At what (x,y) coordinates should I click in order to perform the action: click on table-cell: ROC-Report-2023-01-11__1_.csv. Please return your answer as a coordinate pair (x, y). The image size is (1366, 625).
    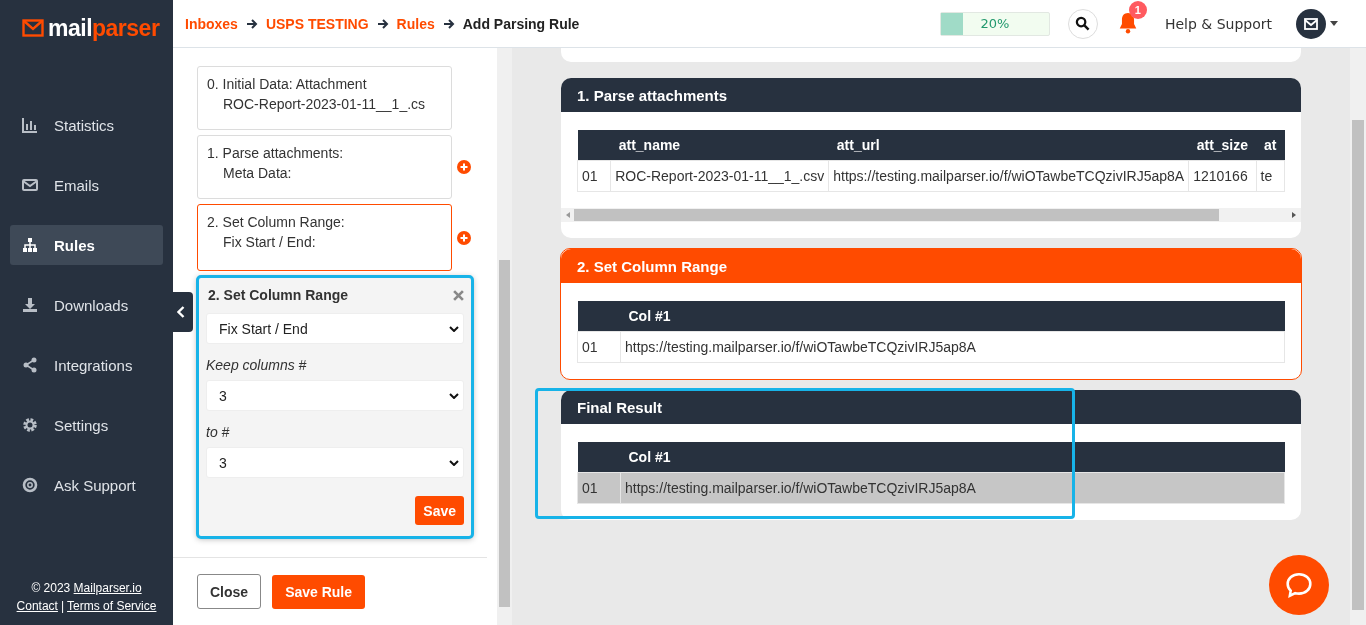
    Looking at the image, I should click on (719, 176).